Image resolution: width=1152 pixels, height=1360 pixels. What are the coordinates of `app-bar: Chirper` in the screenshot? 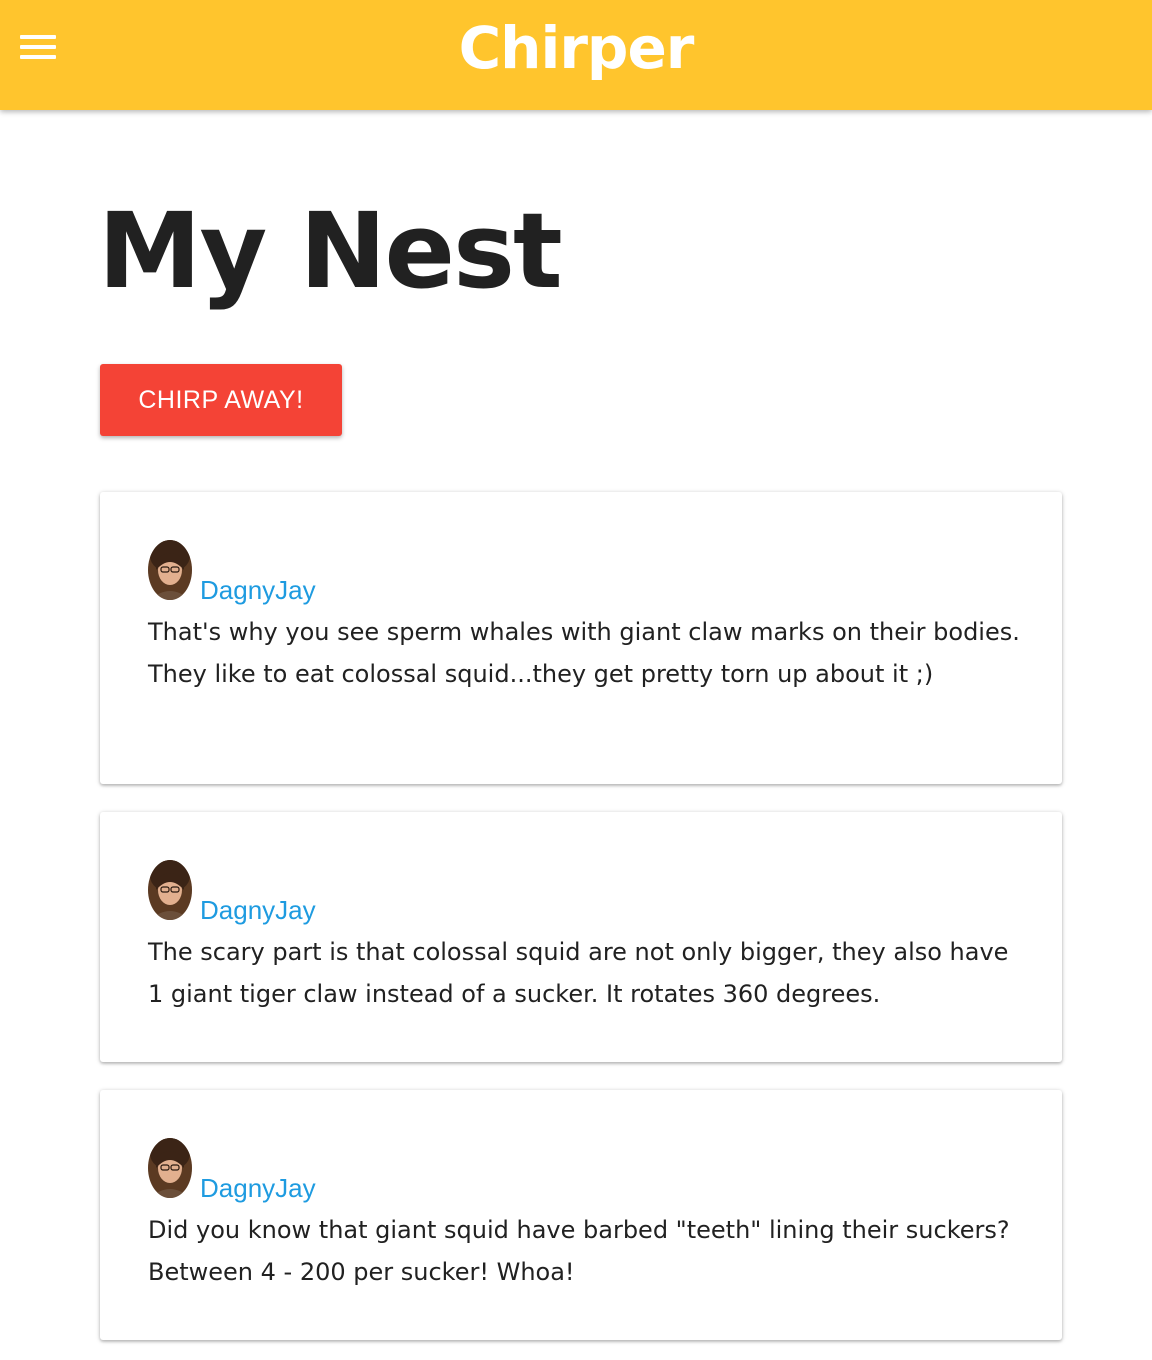 It's located at (576, 55).